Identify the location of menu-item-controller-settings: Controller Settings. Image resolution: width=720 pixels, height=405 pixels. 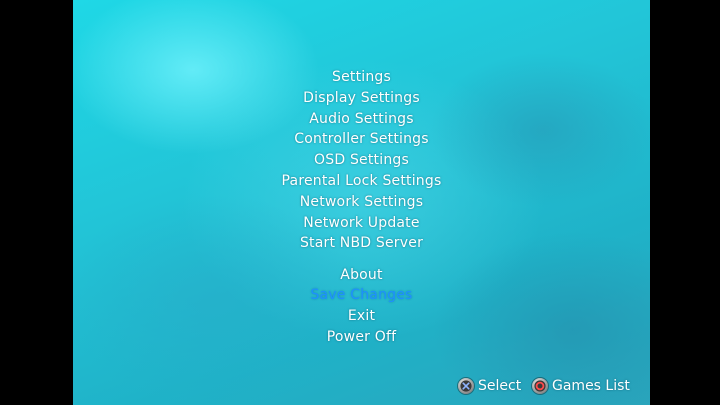
(361, 139).